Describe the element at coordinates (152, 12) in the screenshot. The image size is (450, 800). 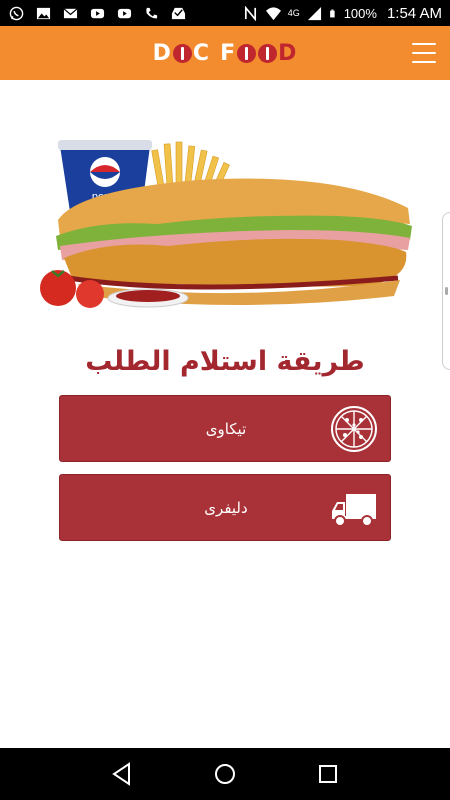
I see `phone-icon` at that location.